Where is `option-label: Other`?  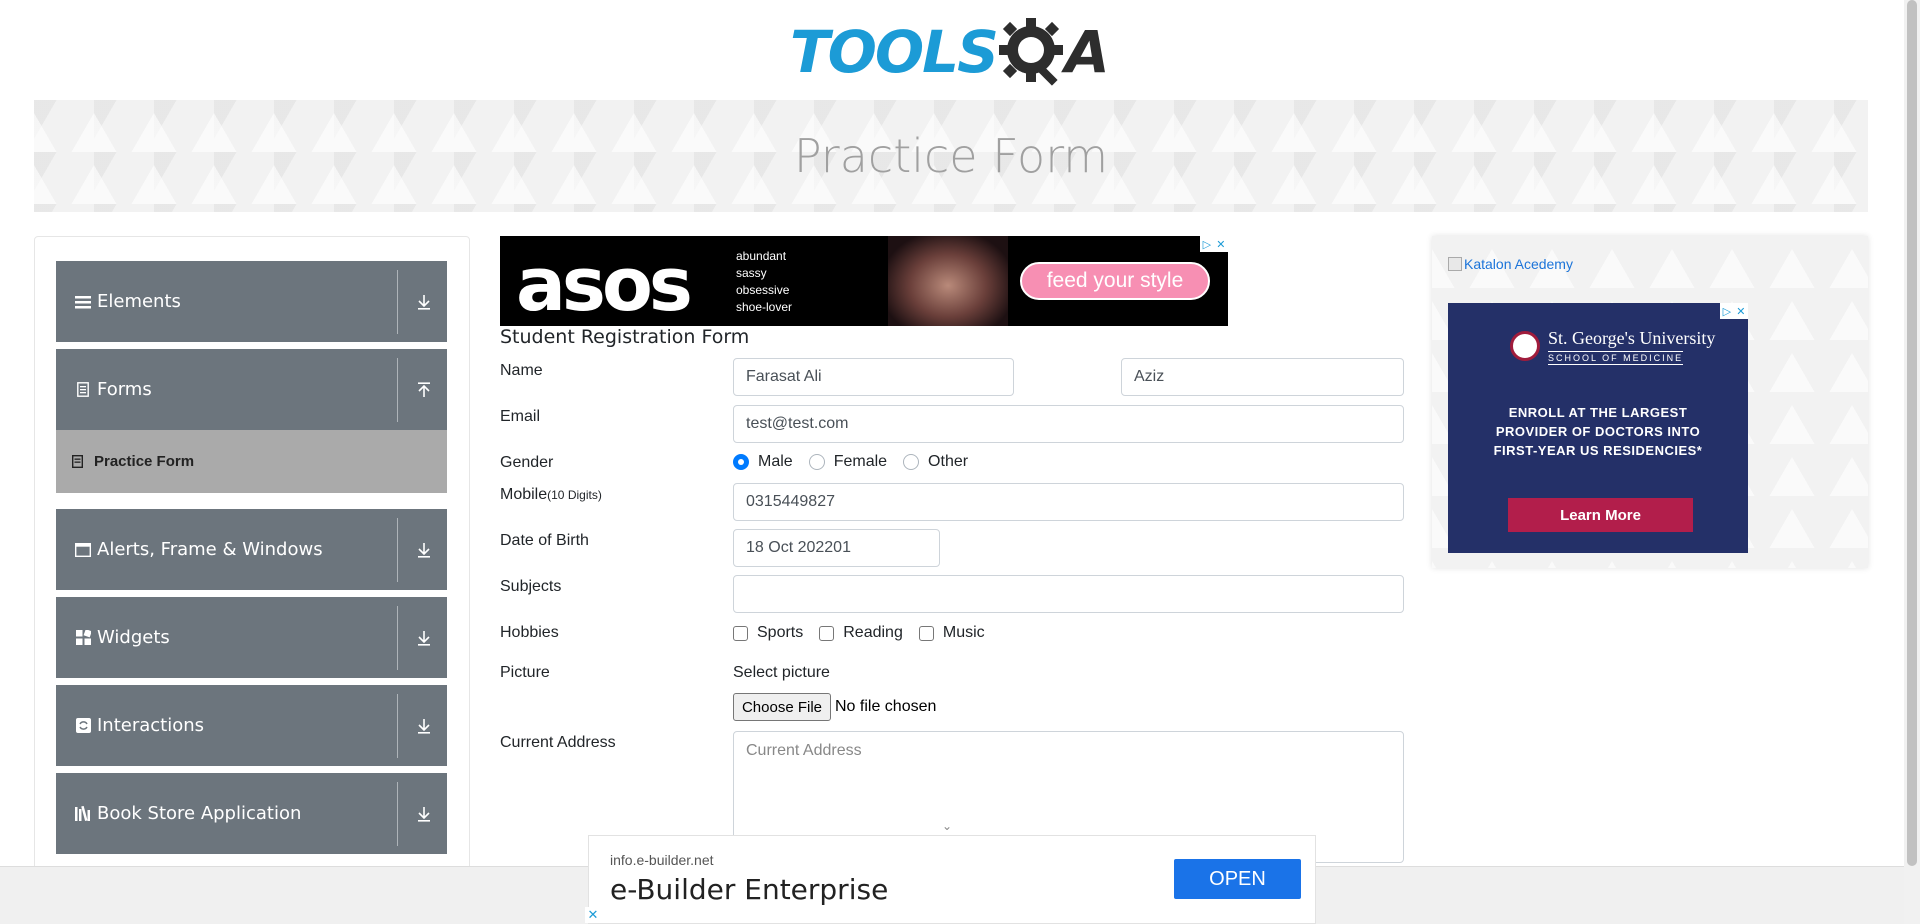 option-label: Other is located at coordinates (948, 461).